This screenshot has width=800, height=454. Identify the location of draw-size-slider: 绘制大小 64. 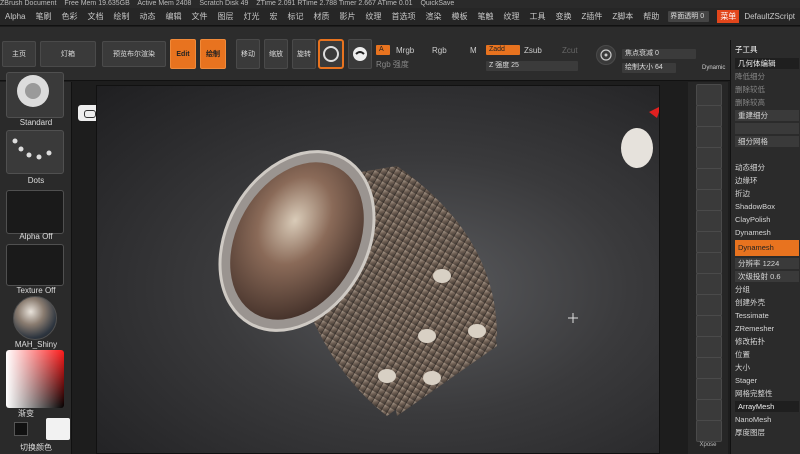
(649, 68).